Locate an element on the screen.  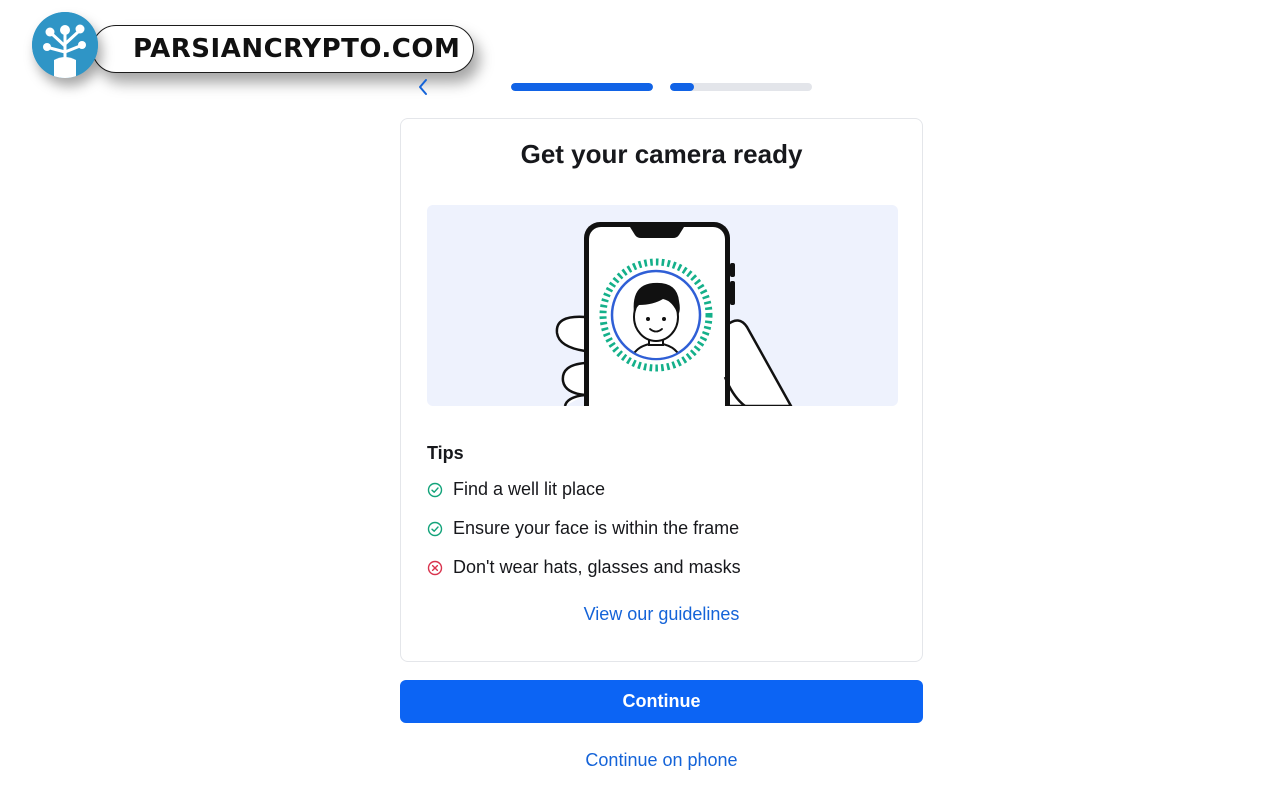
tips-heading: Tips is located at coordinates (445, 453).